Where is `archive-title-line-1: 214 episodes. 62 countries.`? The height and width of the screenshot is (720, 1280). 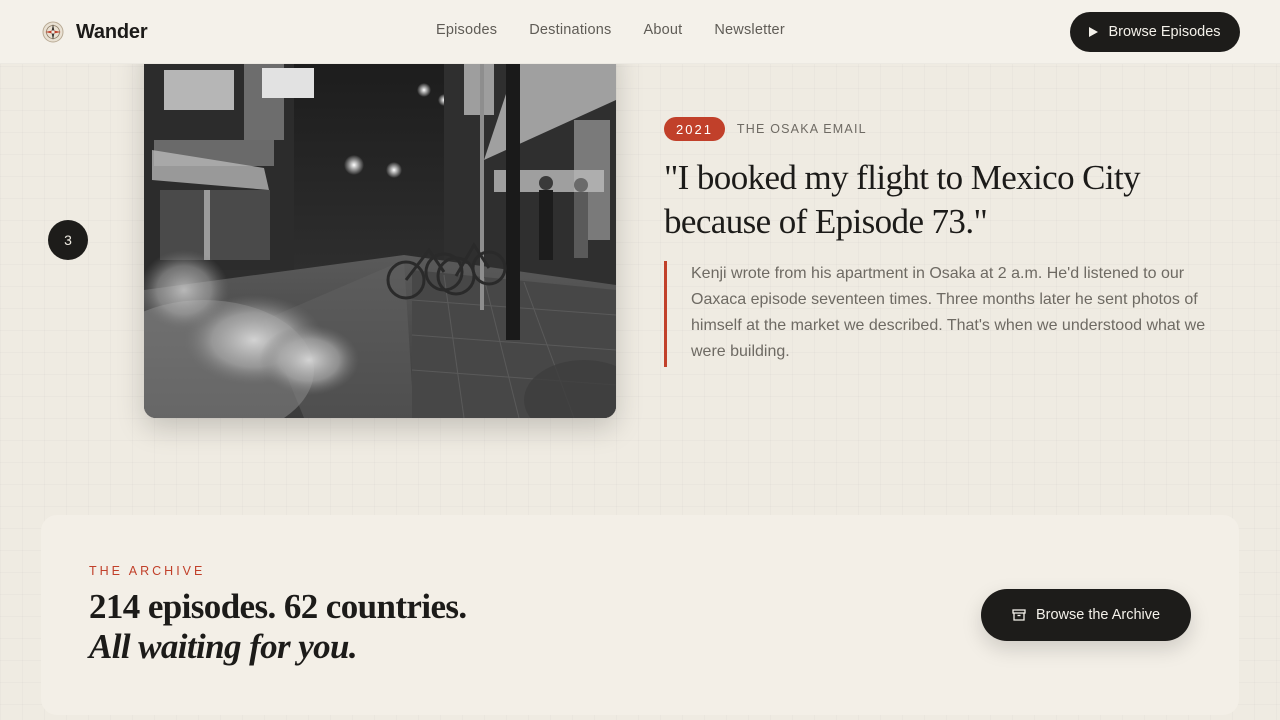 archive-title-line-1: 214 episodes. 62 countries. is located at coordinates (278, 606).